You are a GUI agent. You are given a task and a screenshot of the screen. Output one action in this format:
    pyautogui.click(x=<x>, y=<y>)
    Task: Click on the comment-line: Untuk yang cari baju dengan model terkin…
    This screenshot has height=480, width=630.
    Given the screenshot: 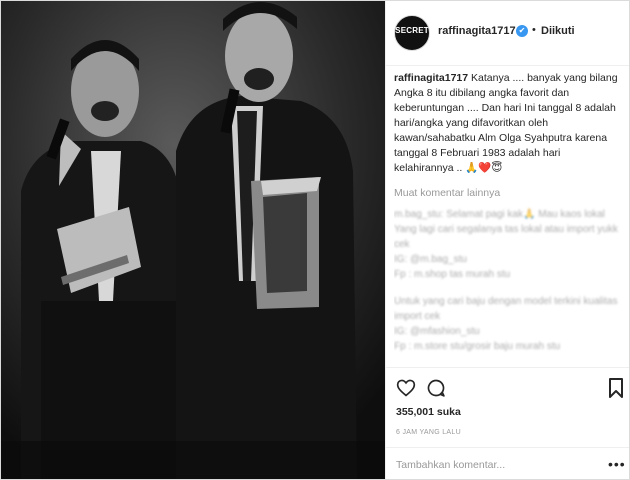 What is the action you would take?
    pyautogui.click(x=506, y=309)
    